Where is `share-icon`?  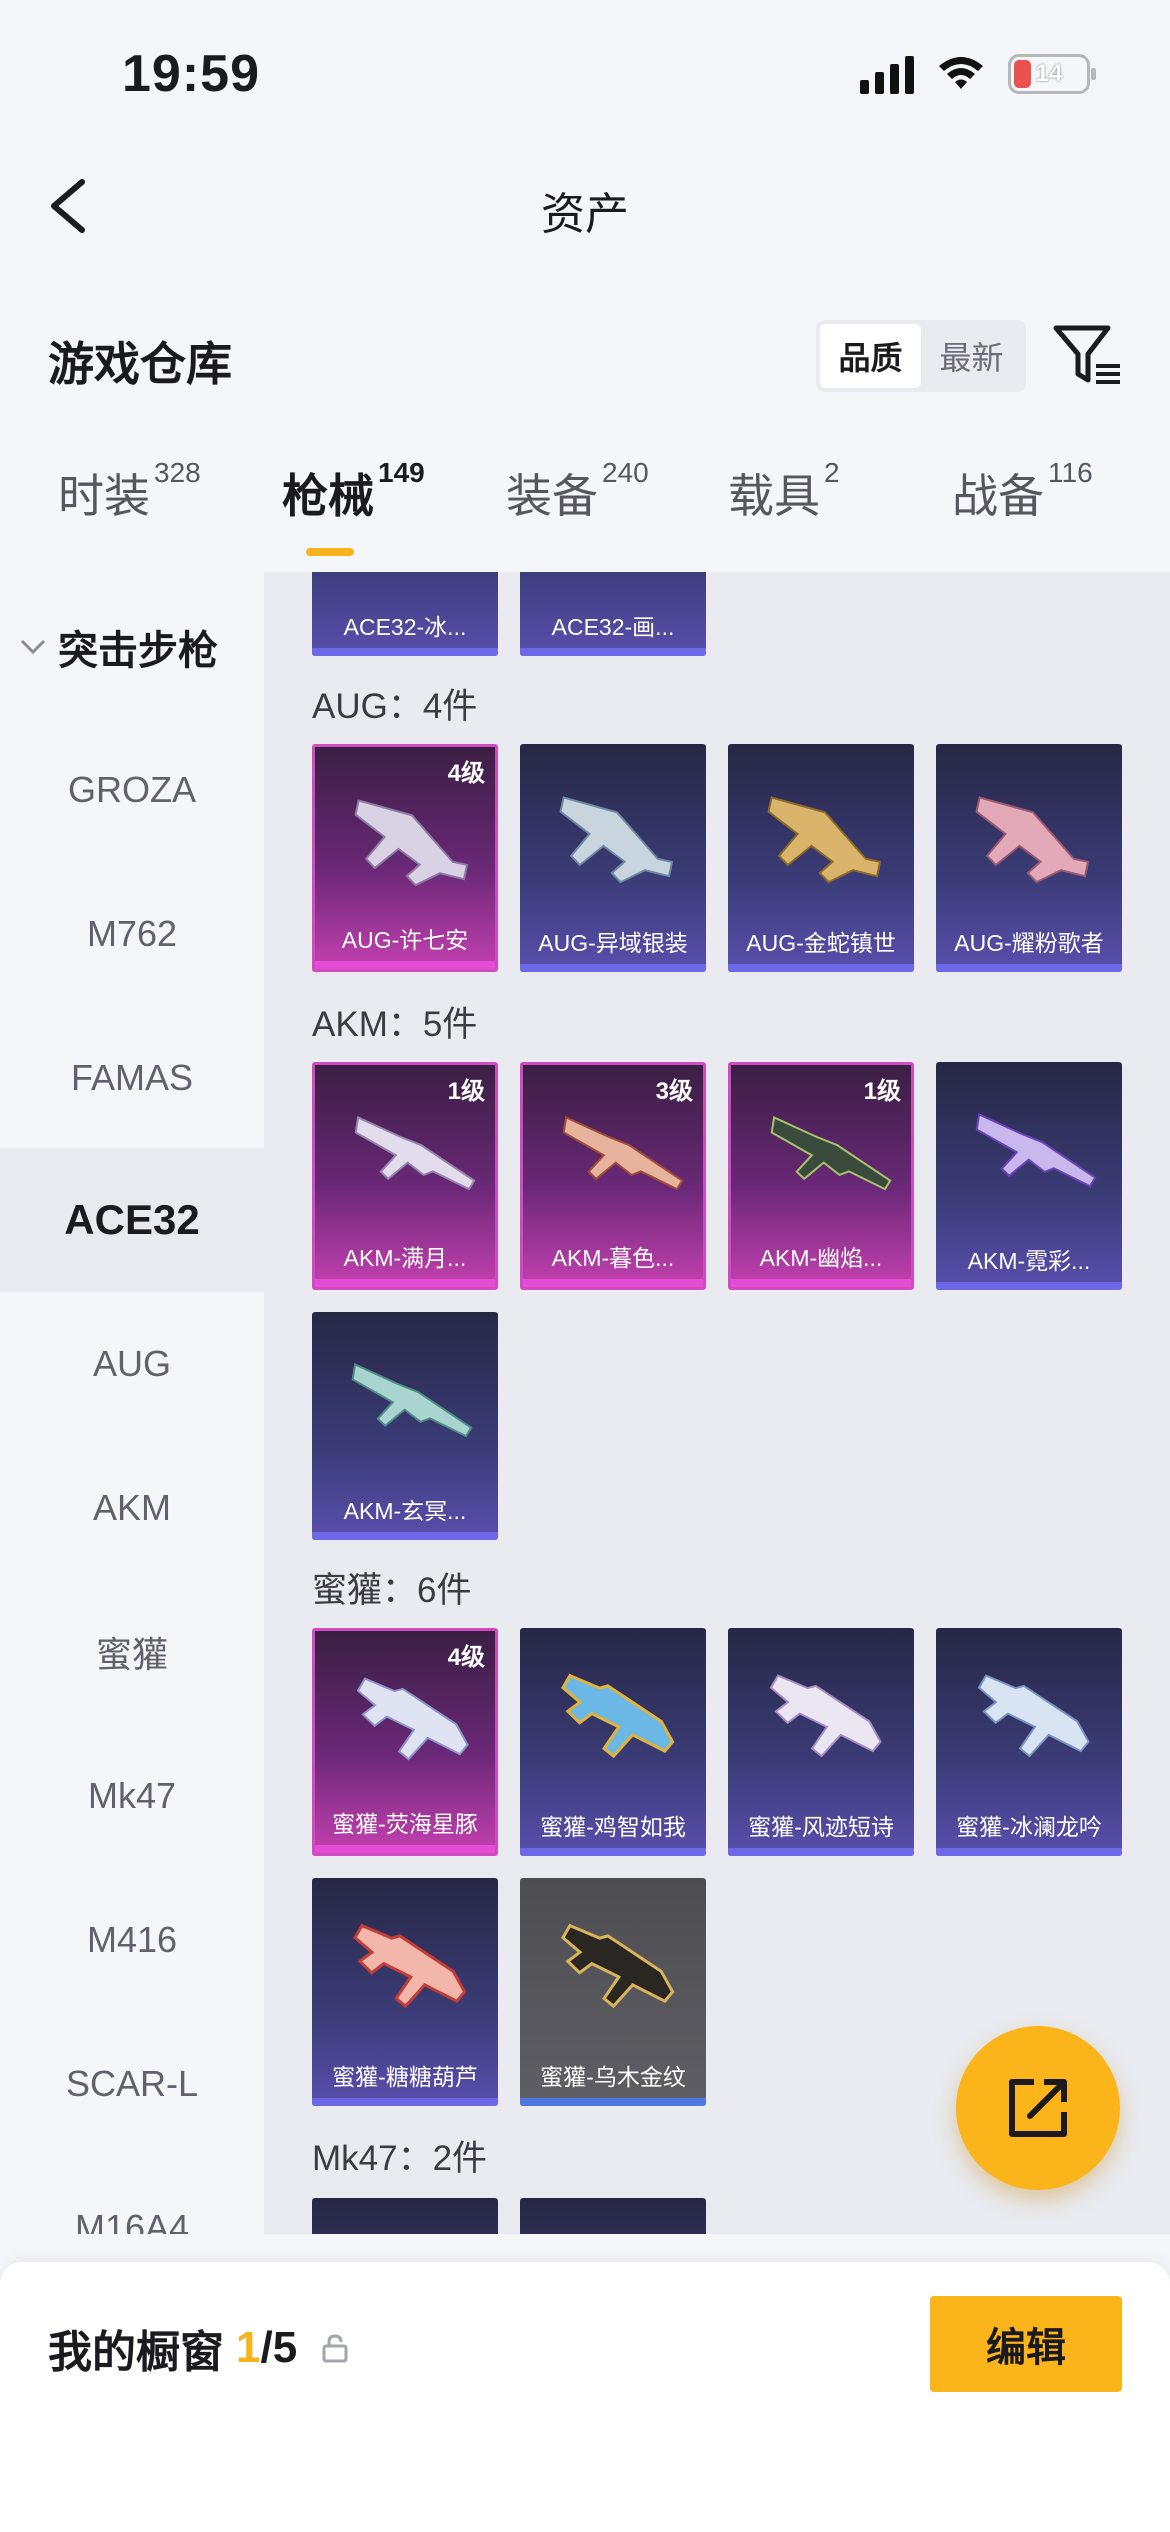 share-icon is located at coordinates (1038, 2108).